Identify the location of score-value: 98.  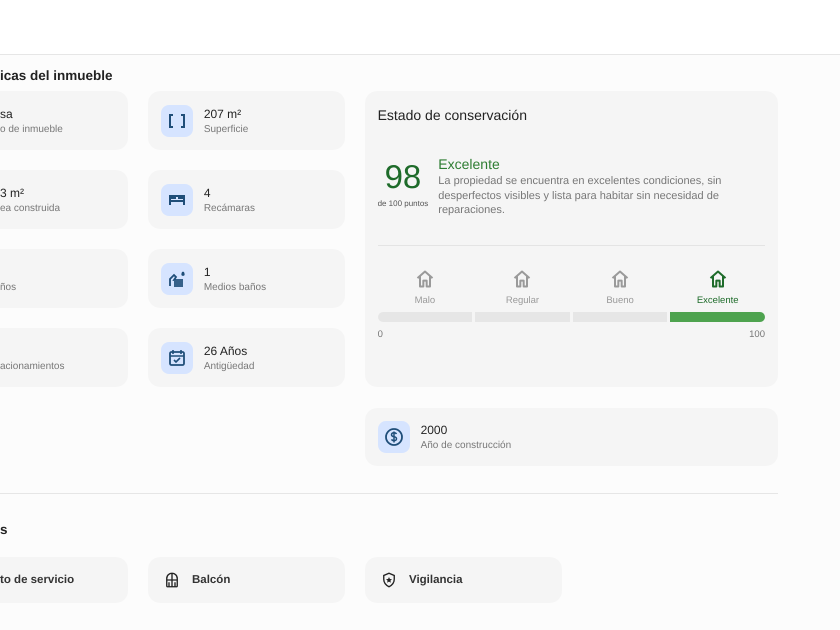
(403, 177).